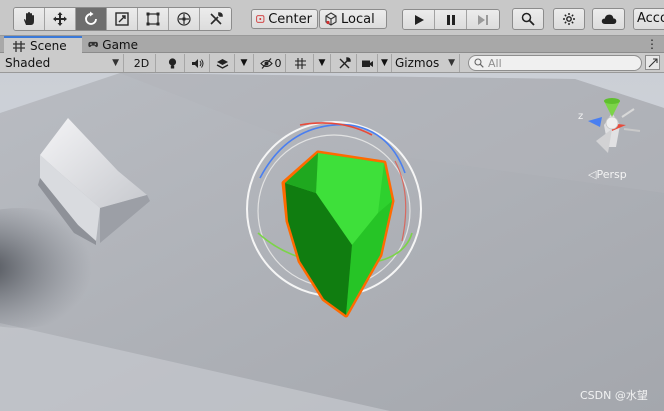 Image resolution: width=664 pixels, height=411 pixels. I want to click on grid-dropdown: ▼, so click(322, 63).